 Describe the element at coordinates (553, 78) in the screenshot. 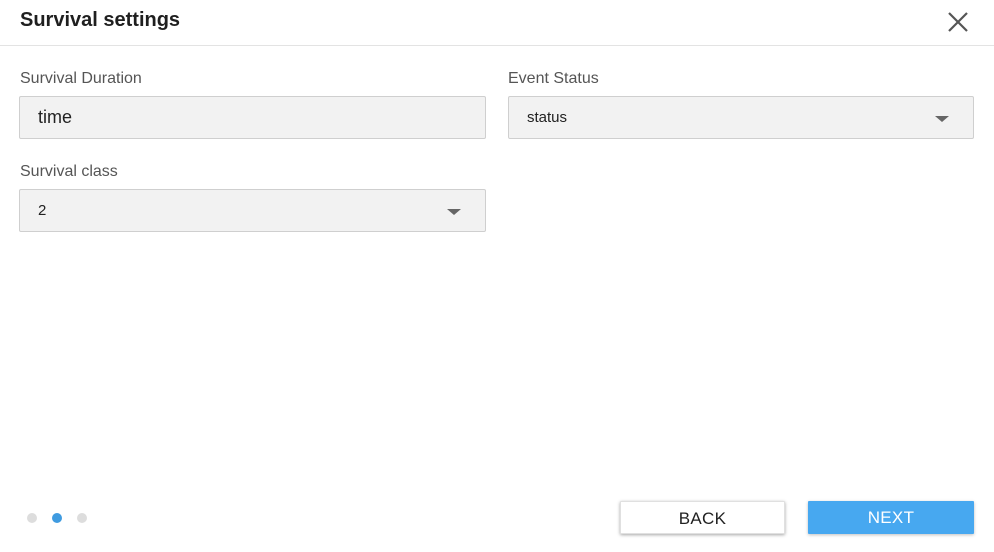

I see `event-status-label: Event Status` at that location.